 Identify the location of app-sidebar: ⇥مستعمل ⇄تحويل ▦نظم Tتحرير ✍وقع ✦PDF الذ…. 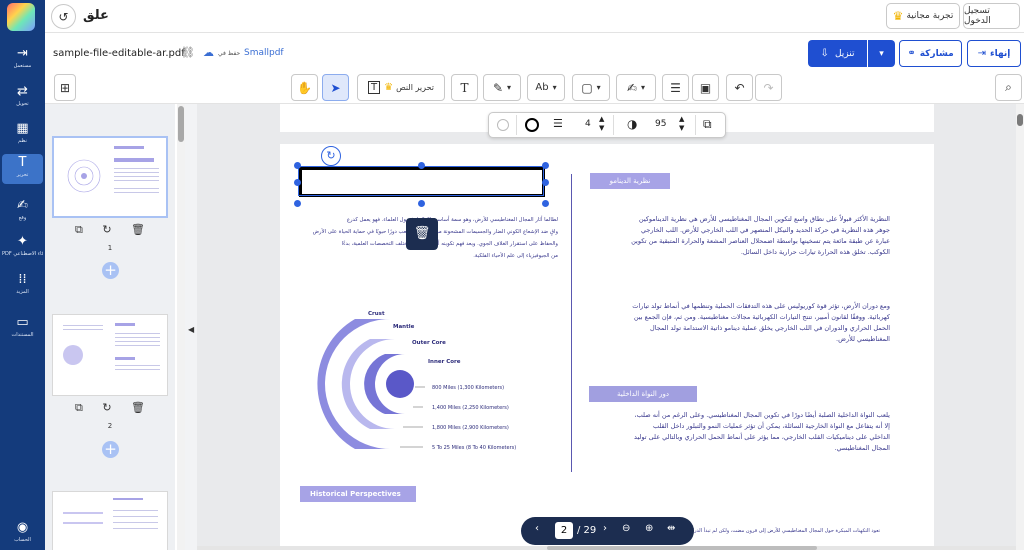
(22, 275).